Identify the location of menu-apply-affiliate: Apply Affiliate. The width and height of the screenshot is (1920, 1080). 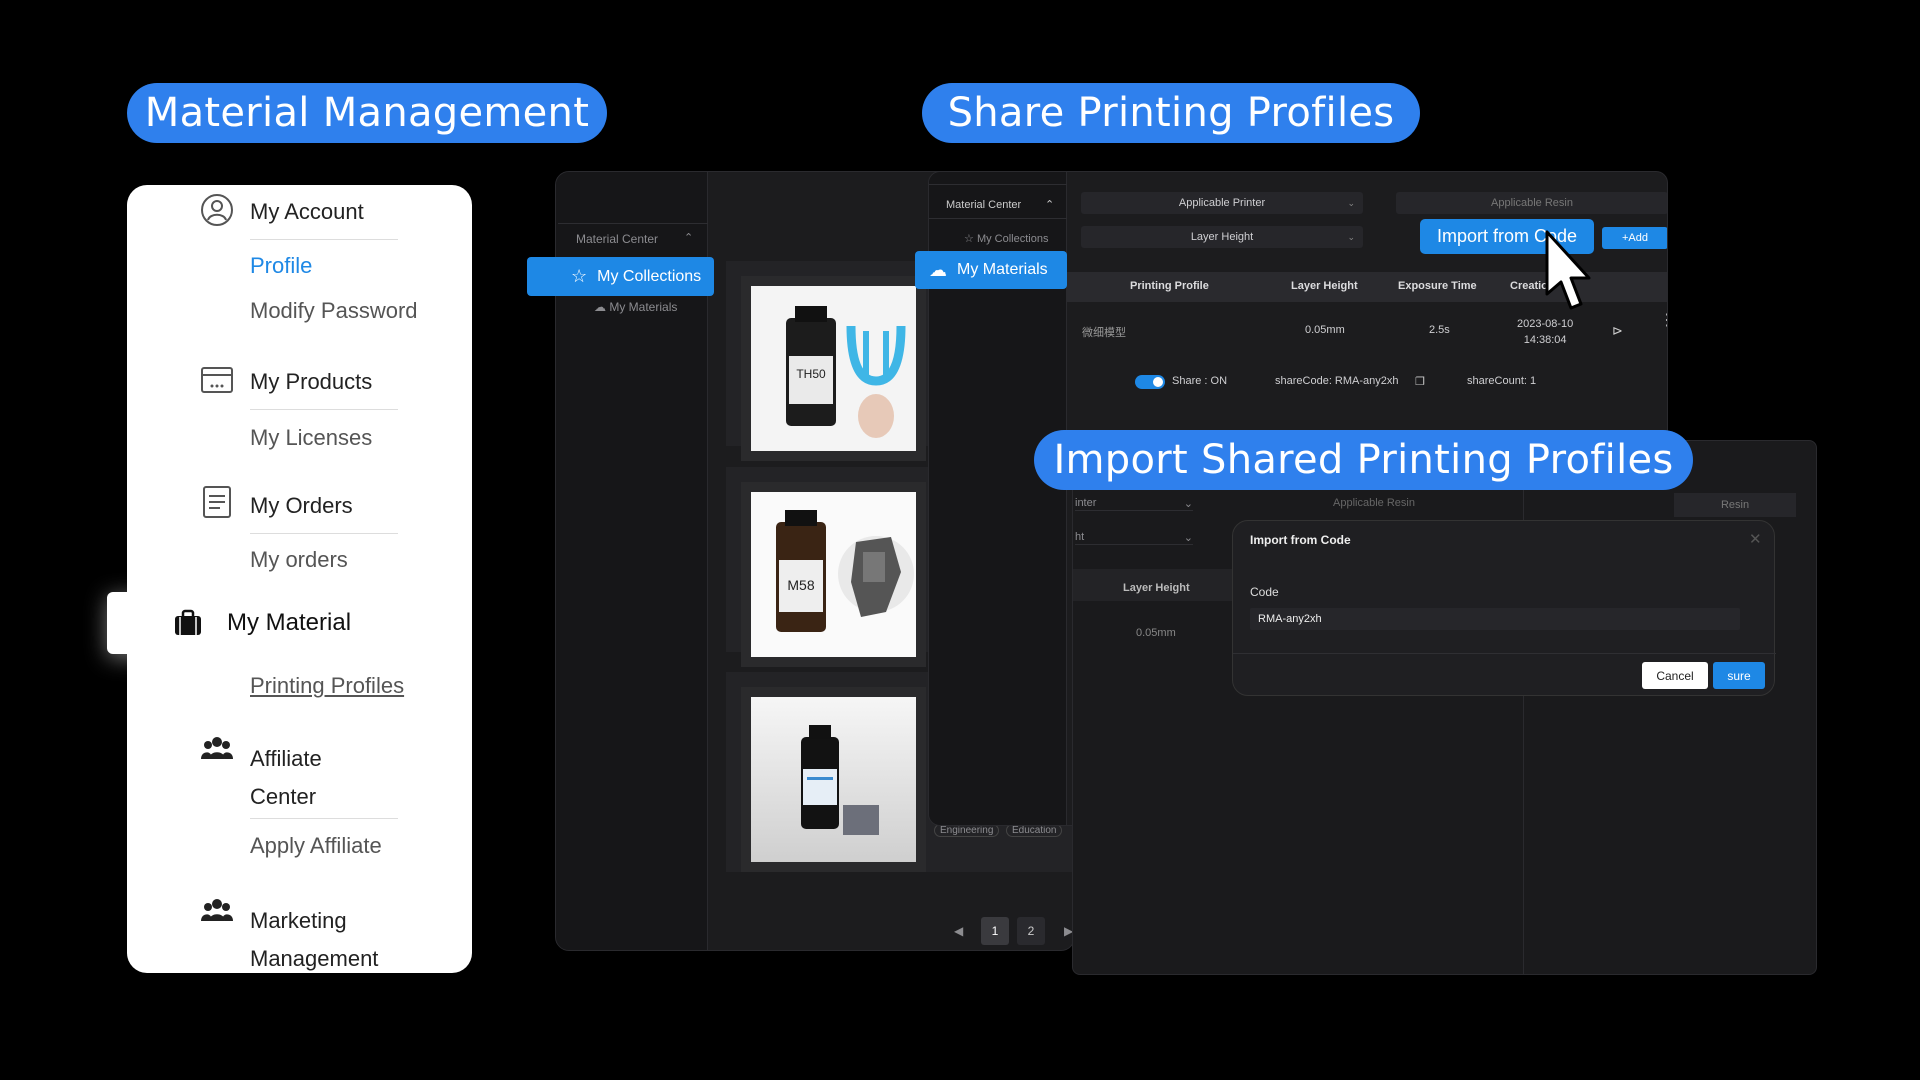
(316, 846).